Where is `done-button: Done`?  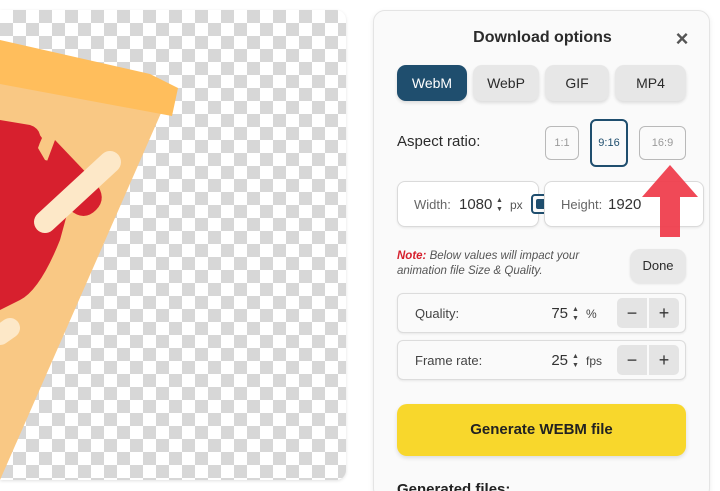
done-button: Done is located at coordinates (658, 266).